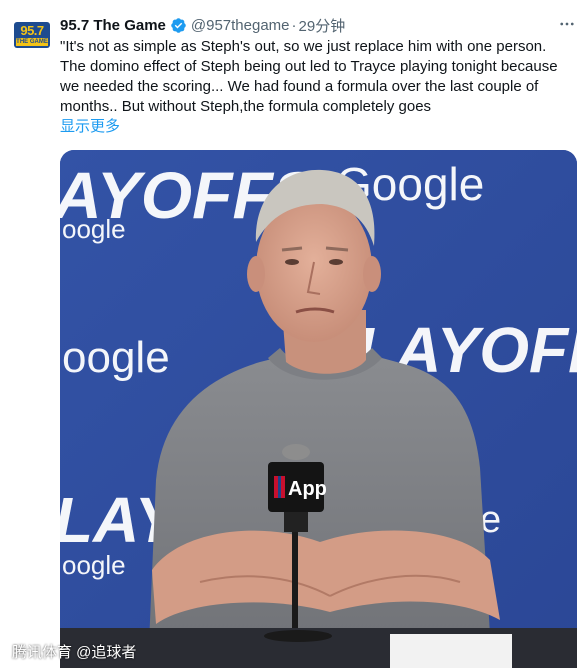 Image resolution: width=587 pixels, height=668 pixels. Describe the element at coordinates (322, 25) in the screenshot. I see `tweet-timestamp: 29分钟` at that location.